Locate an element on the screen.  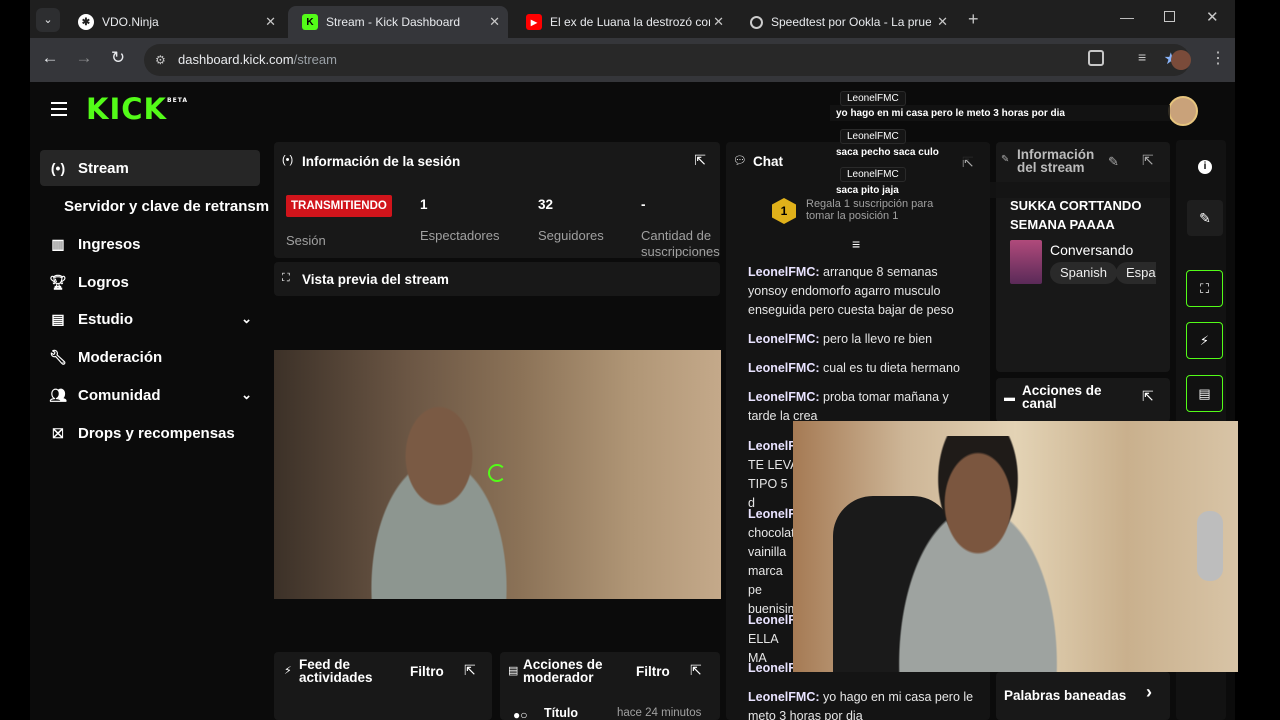
viewers-count: 1 is located at coordinates (424, 204).